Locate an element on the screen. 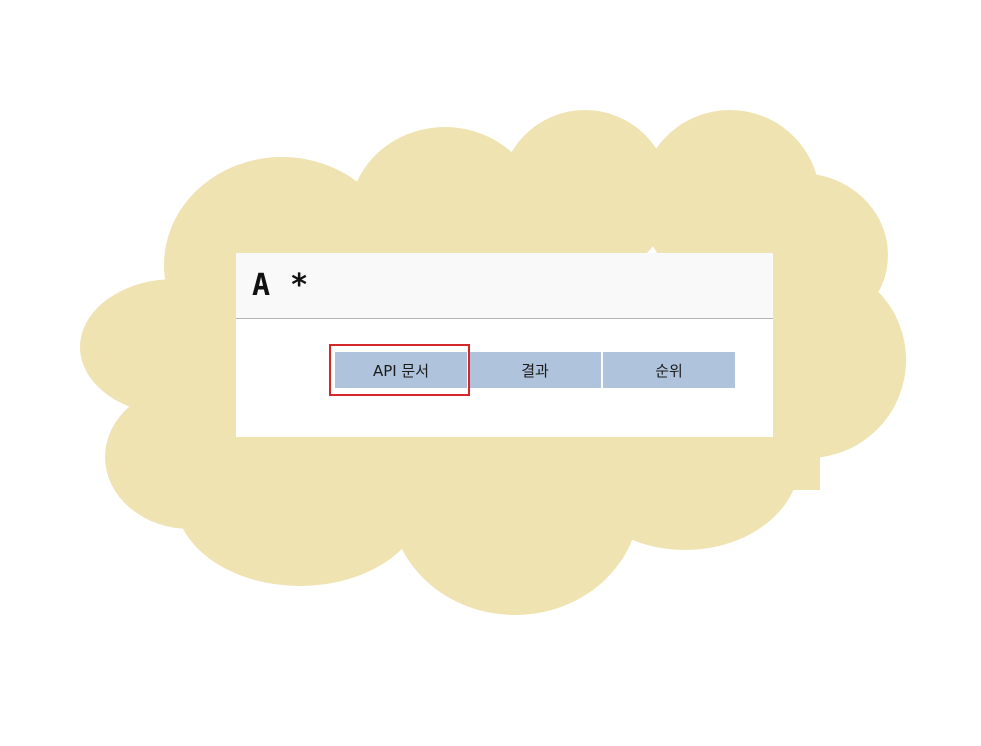  nav-button-results: 결과 is located at coordinates (535, 370).